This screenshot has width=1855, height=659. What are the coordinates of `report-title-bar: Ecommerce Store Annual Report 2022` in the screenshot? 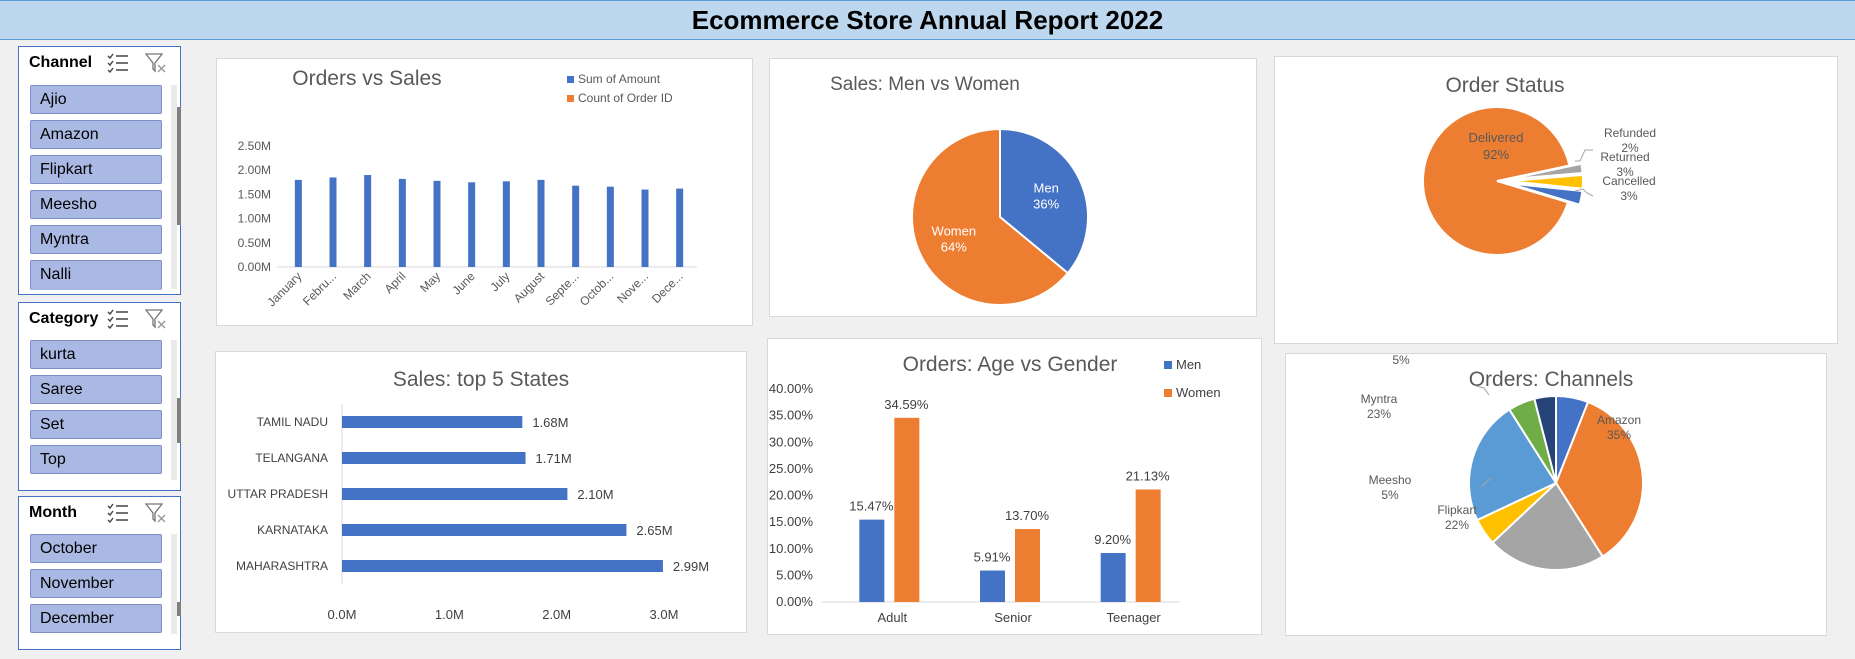 It's located at (927, 20).